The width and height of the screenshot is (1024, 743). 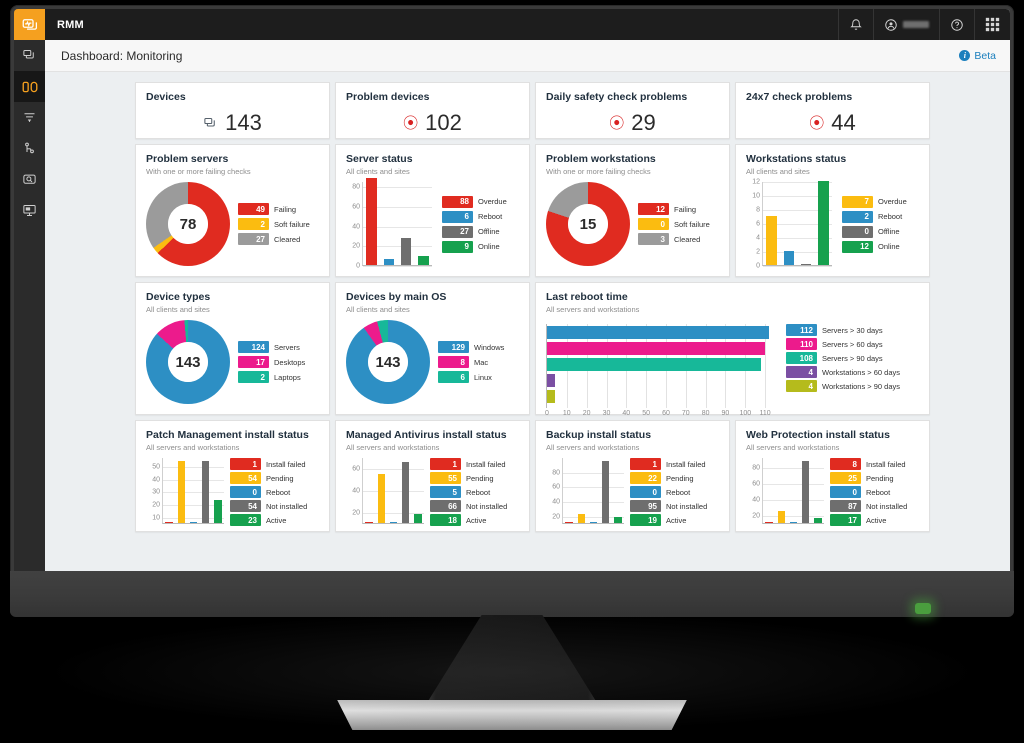 What do you see at coordinates (271, 377) in the screenshot?
I see `legend-item: 2 Laptops` at bounding box center [271, 377].